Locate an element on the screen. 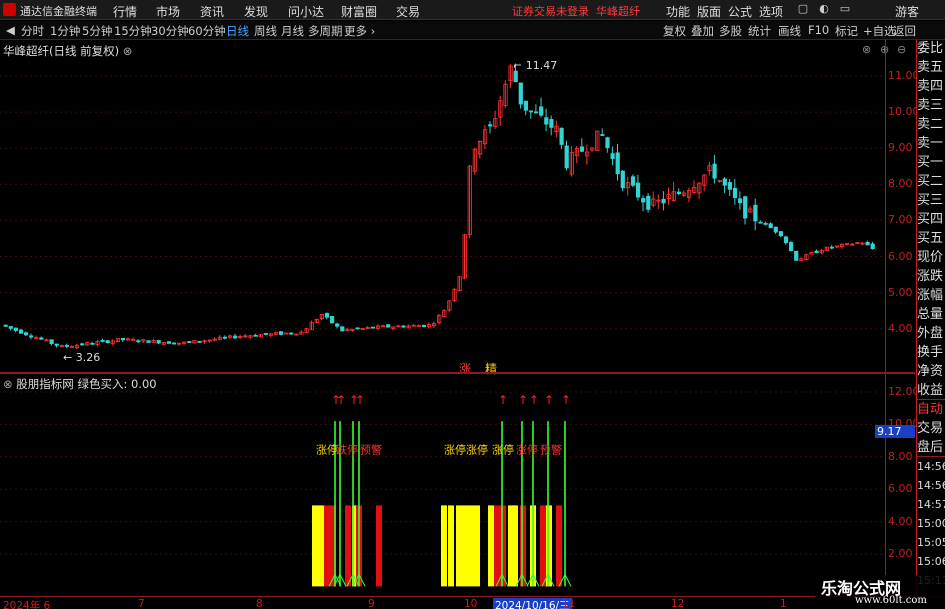  tool-diejia: 叠加 is located at coordinates (702, 31).